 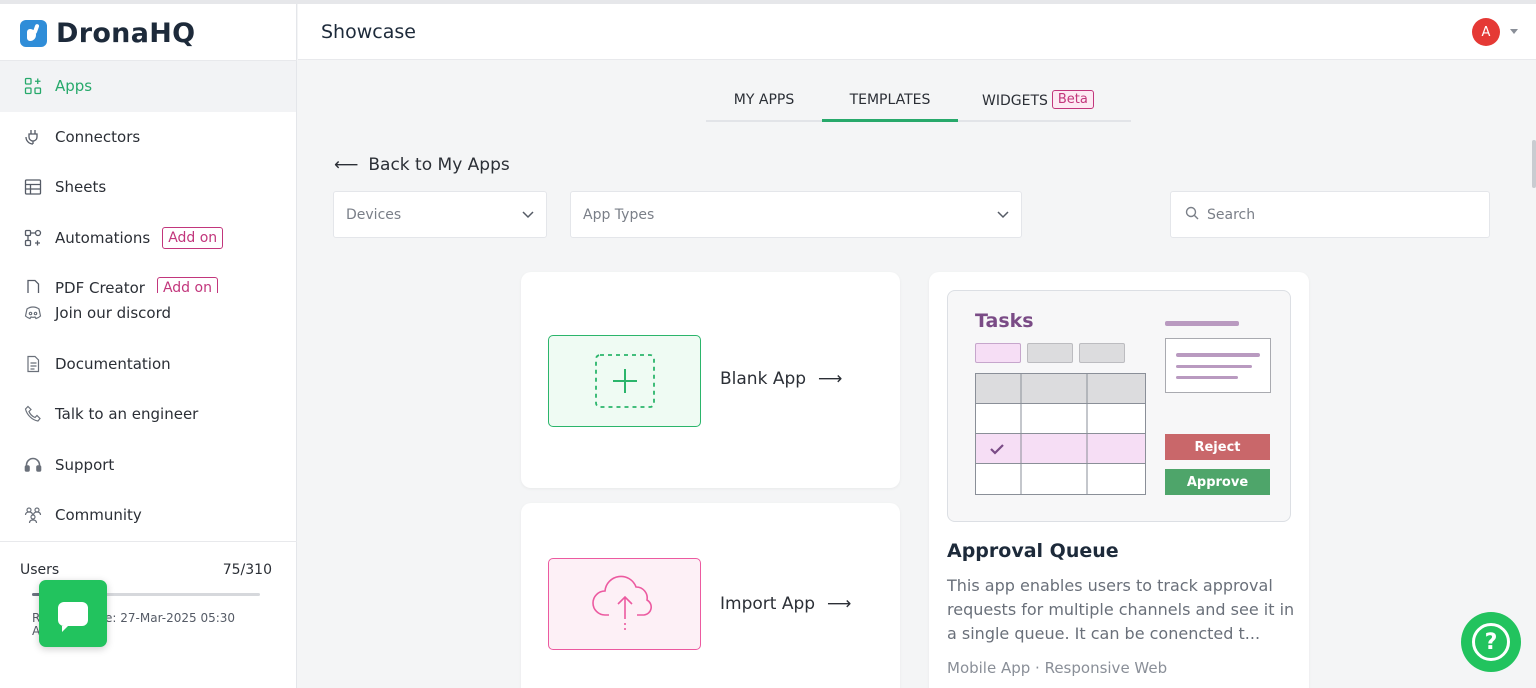 What do you see at coordinates (346, 165) in the screenshot?
I see `arrow-left-icon: ⟵` at bounding box center [346, 165].